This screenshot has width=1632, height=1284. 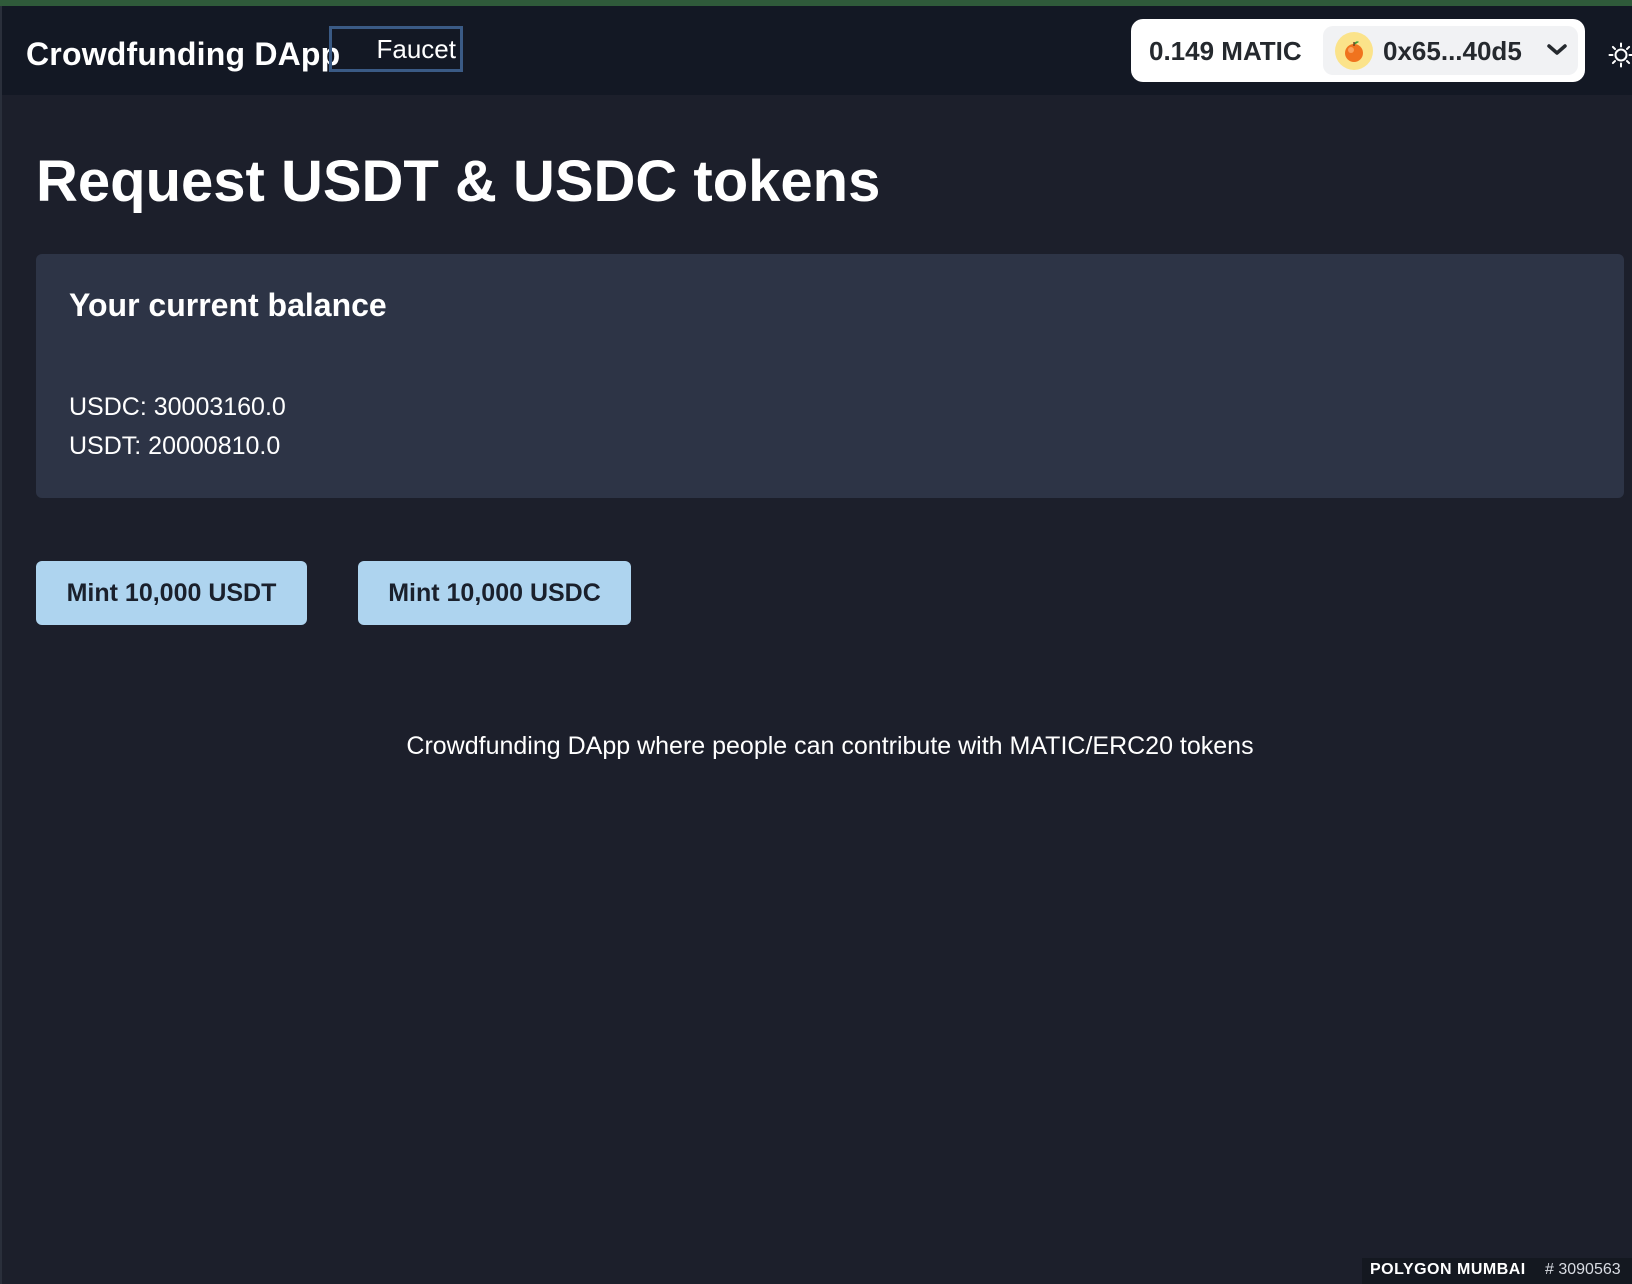 What do you see at coordinates (1448, 1269) in the screenshot?
I see `network-name: POLYGON MUMBAI` at bounding box center [1448, 1269].